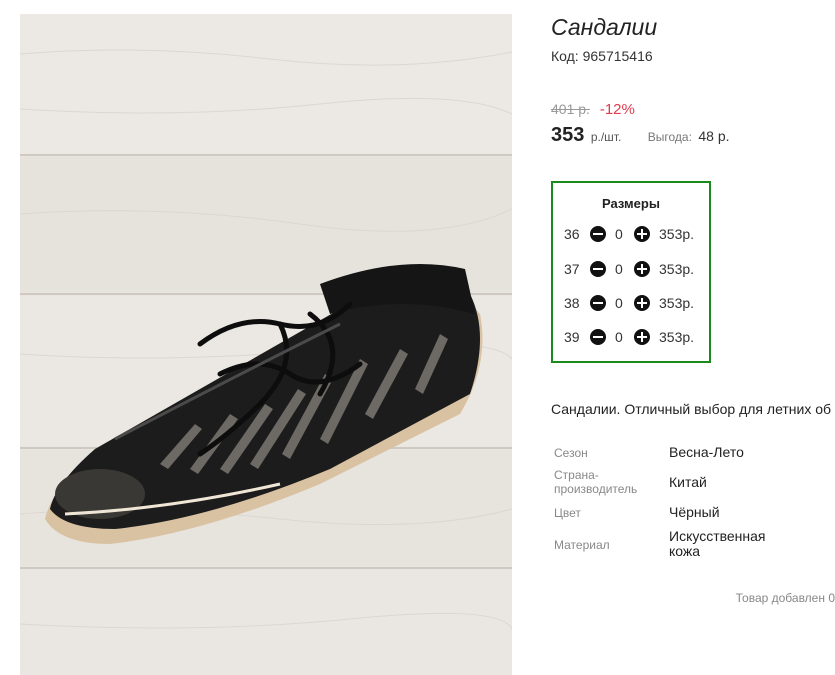 The image size is (835, 675). What do you see at coordinates (706, 452) in the screenshot?
I see `attr-value-season: Весна-Лето` at bounding box center [706, 452].